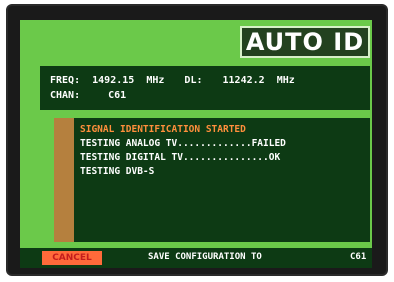 The image size is (394, 282). Describe the element at coordinates (305, 42) in the screenshot. I see `page-title: AUTO ID` at that location.